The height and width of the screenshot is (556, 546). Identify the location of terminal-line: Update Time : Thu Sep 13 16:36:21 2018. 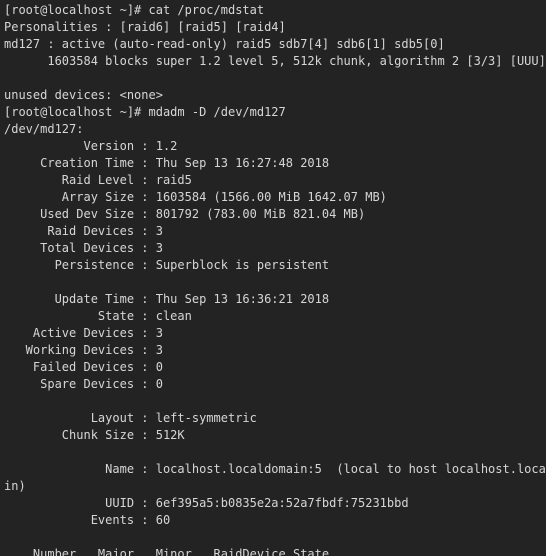
(167, 299).